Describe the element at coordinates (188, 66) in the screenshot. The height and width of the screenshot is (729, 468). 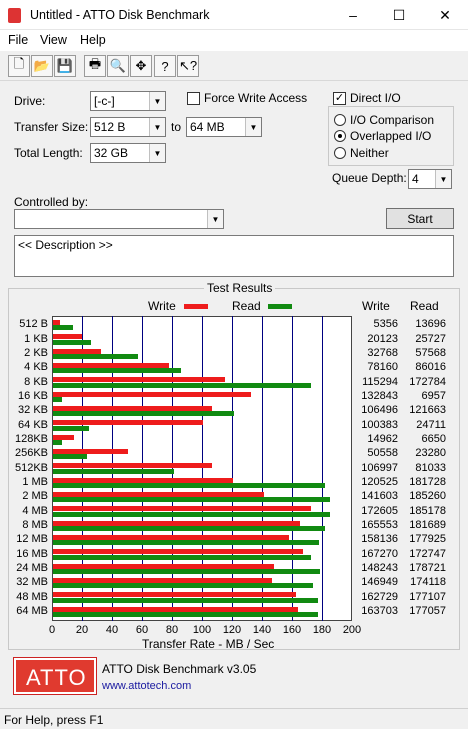
I see `context-help-icon: ↖?` at that location.